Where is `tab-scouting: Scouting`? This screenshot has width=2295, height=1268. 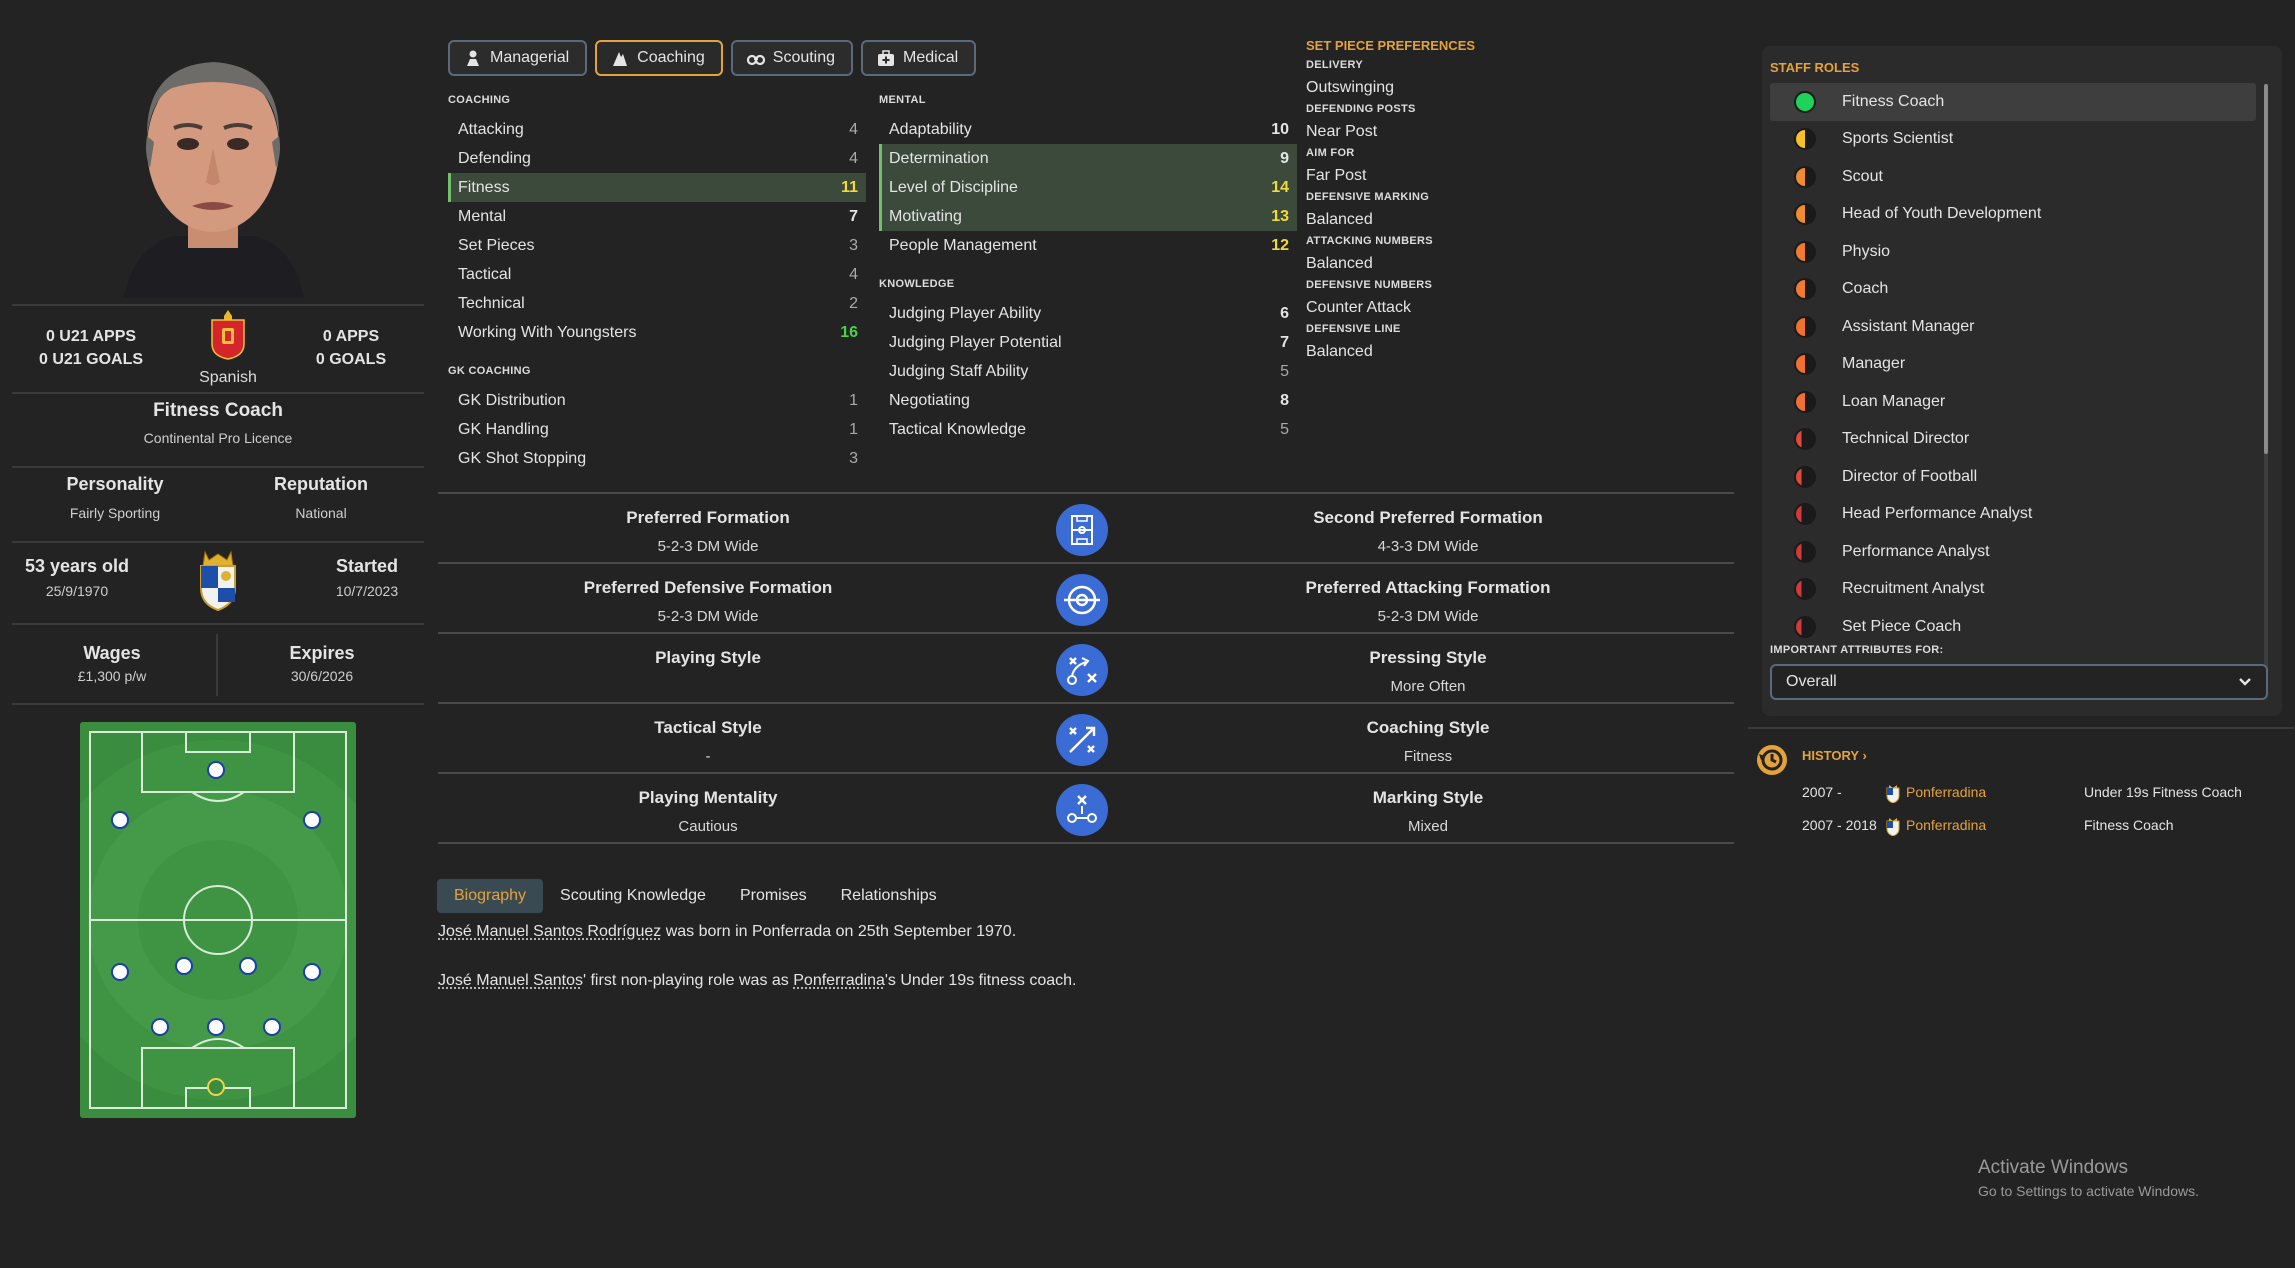 tab-scouting: Scouting is located at coordinates (792, 58).